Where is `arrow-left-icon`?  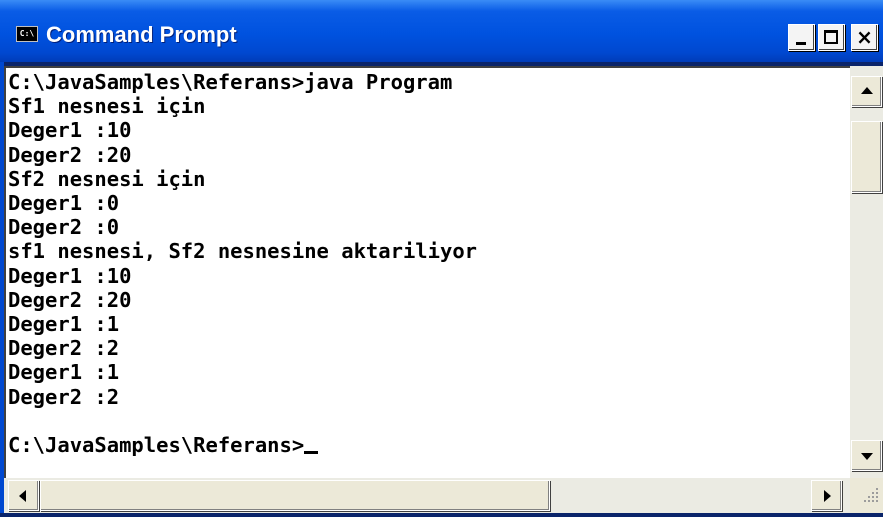 arrow-left-icon is located at coordinates (22, 496).